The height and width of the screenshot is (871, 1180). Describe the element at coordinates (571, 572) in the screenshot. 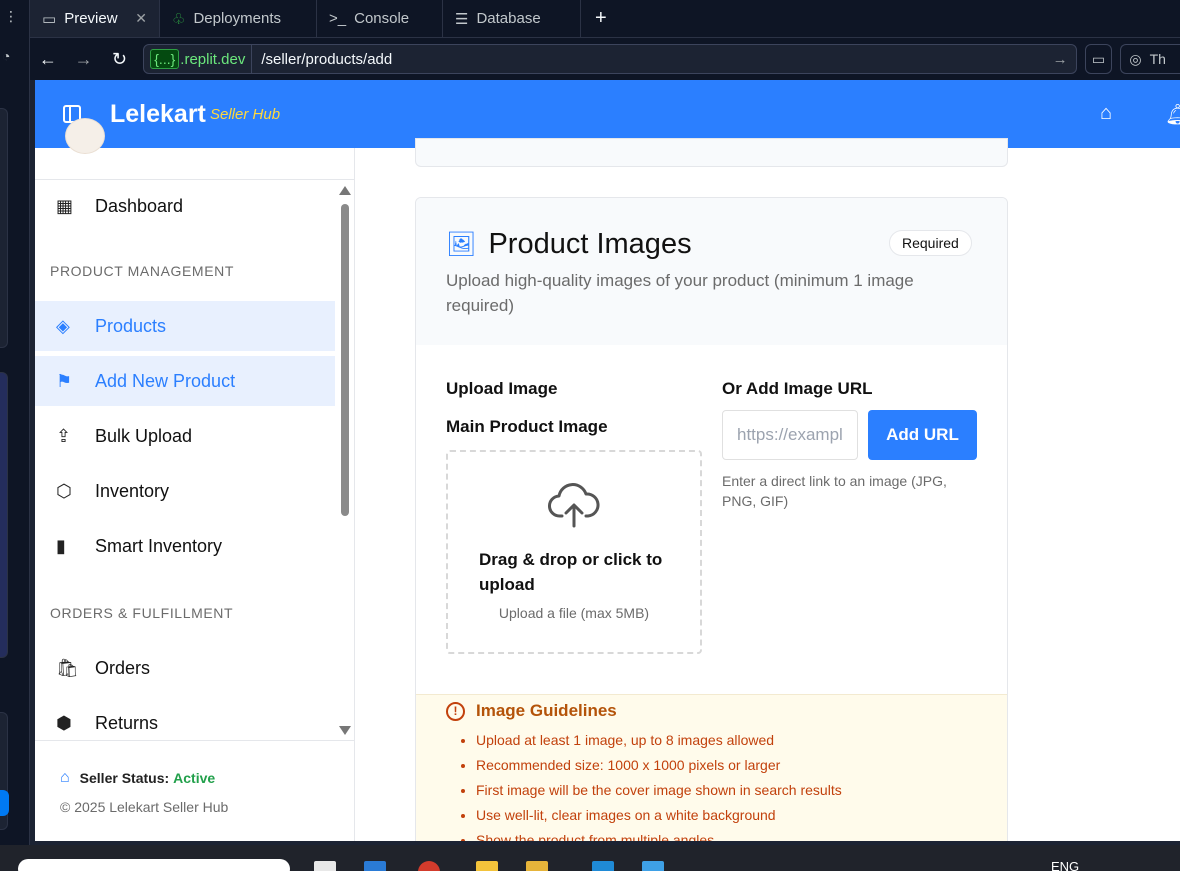

I see `dropzone-title: Drag & drop or click to upload` at that location.